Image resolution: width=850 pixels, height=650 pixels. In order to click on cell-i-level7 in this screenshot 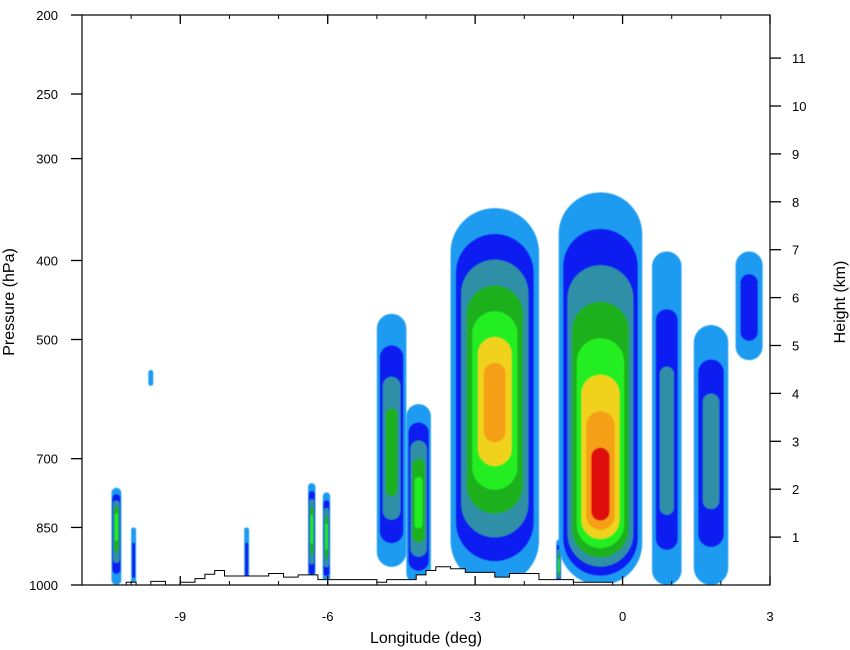, I will do `click(494, 402)`.